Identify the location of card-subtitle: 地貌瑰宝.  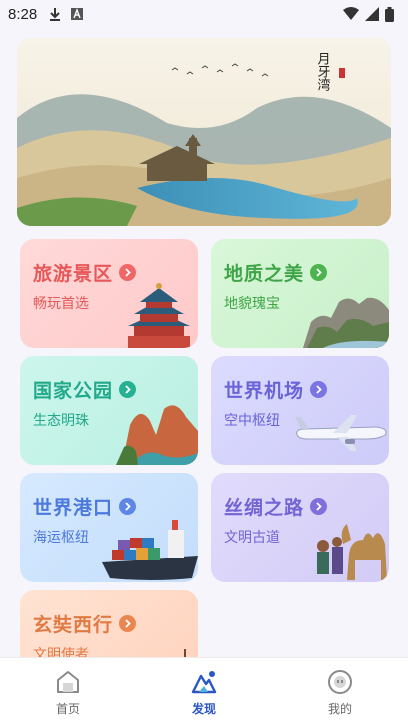
(252, 304).